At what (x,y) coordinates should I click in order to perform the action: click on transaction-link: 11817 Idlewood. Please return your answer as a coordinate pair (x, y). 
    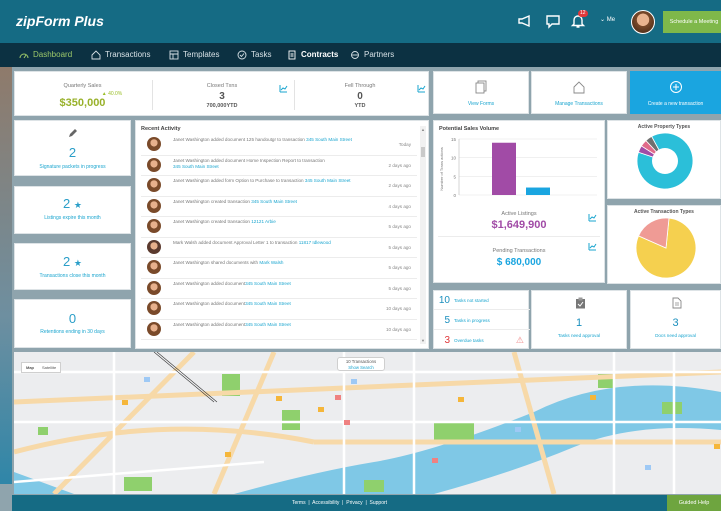
    Looking at the image, I should click on (315, 242).